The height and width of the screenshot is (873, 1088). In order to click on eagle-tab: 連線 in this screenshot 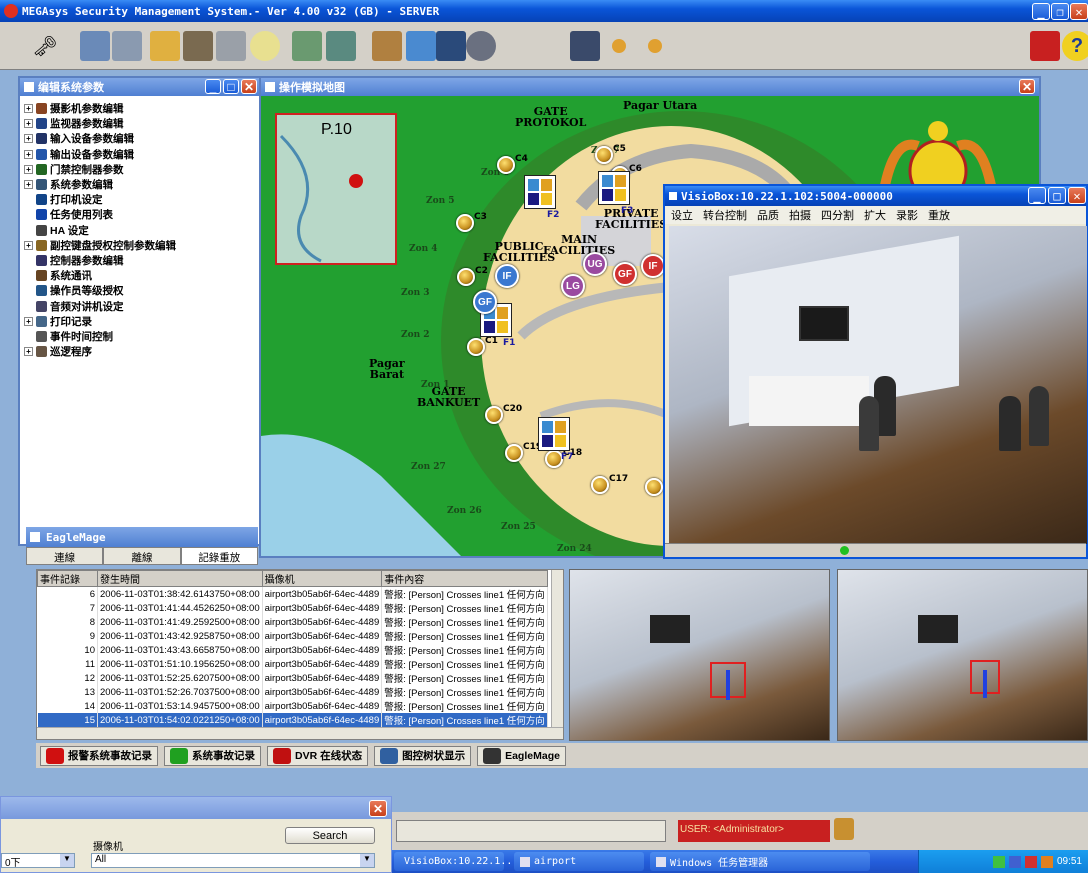, I will do `click(65, 556)`.